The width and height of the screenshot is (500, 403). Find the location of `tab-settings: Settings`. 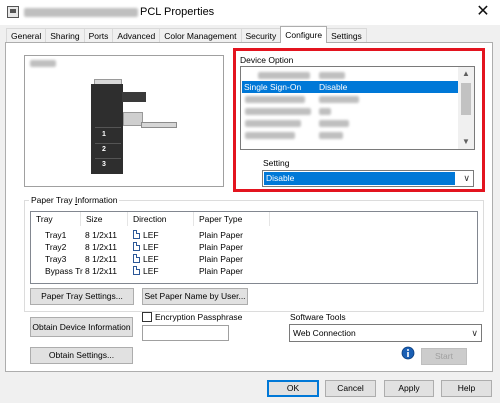

tab-settings: Settings is located at coordinates (346, 35).